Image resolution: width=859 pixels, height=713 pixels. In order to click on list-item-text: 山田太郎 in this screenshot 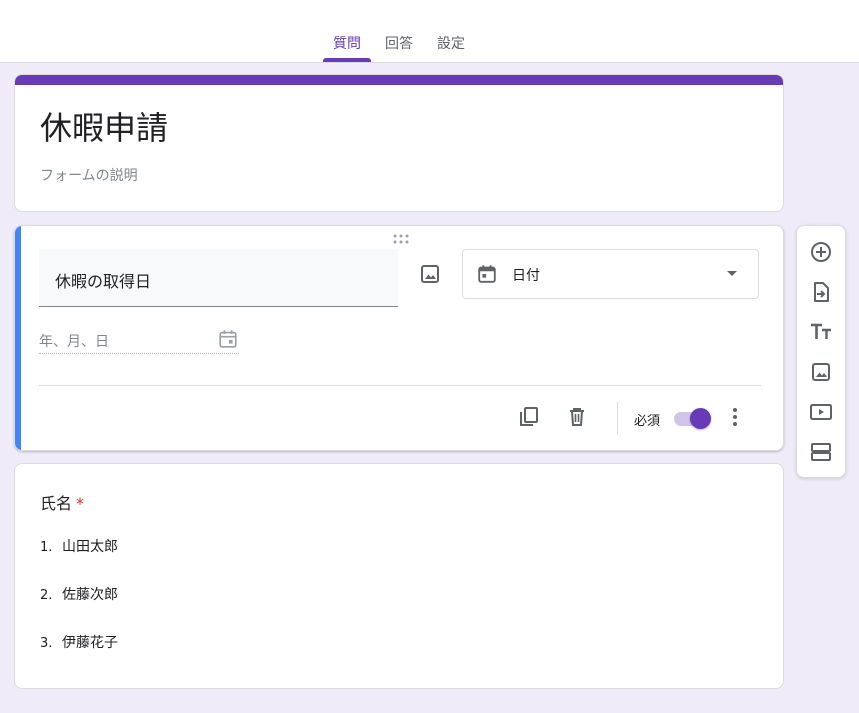, I will do `click(90, 547)`.